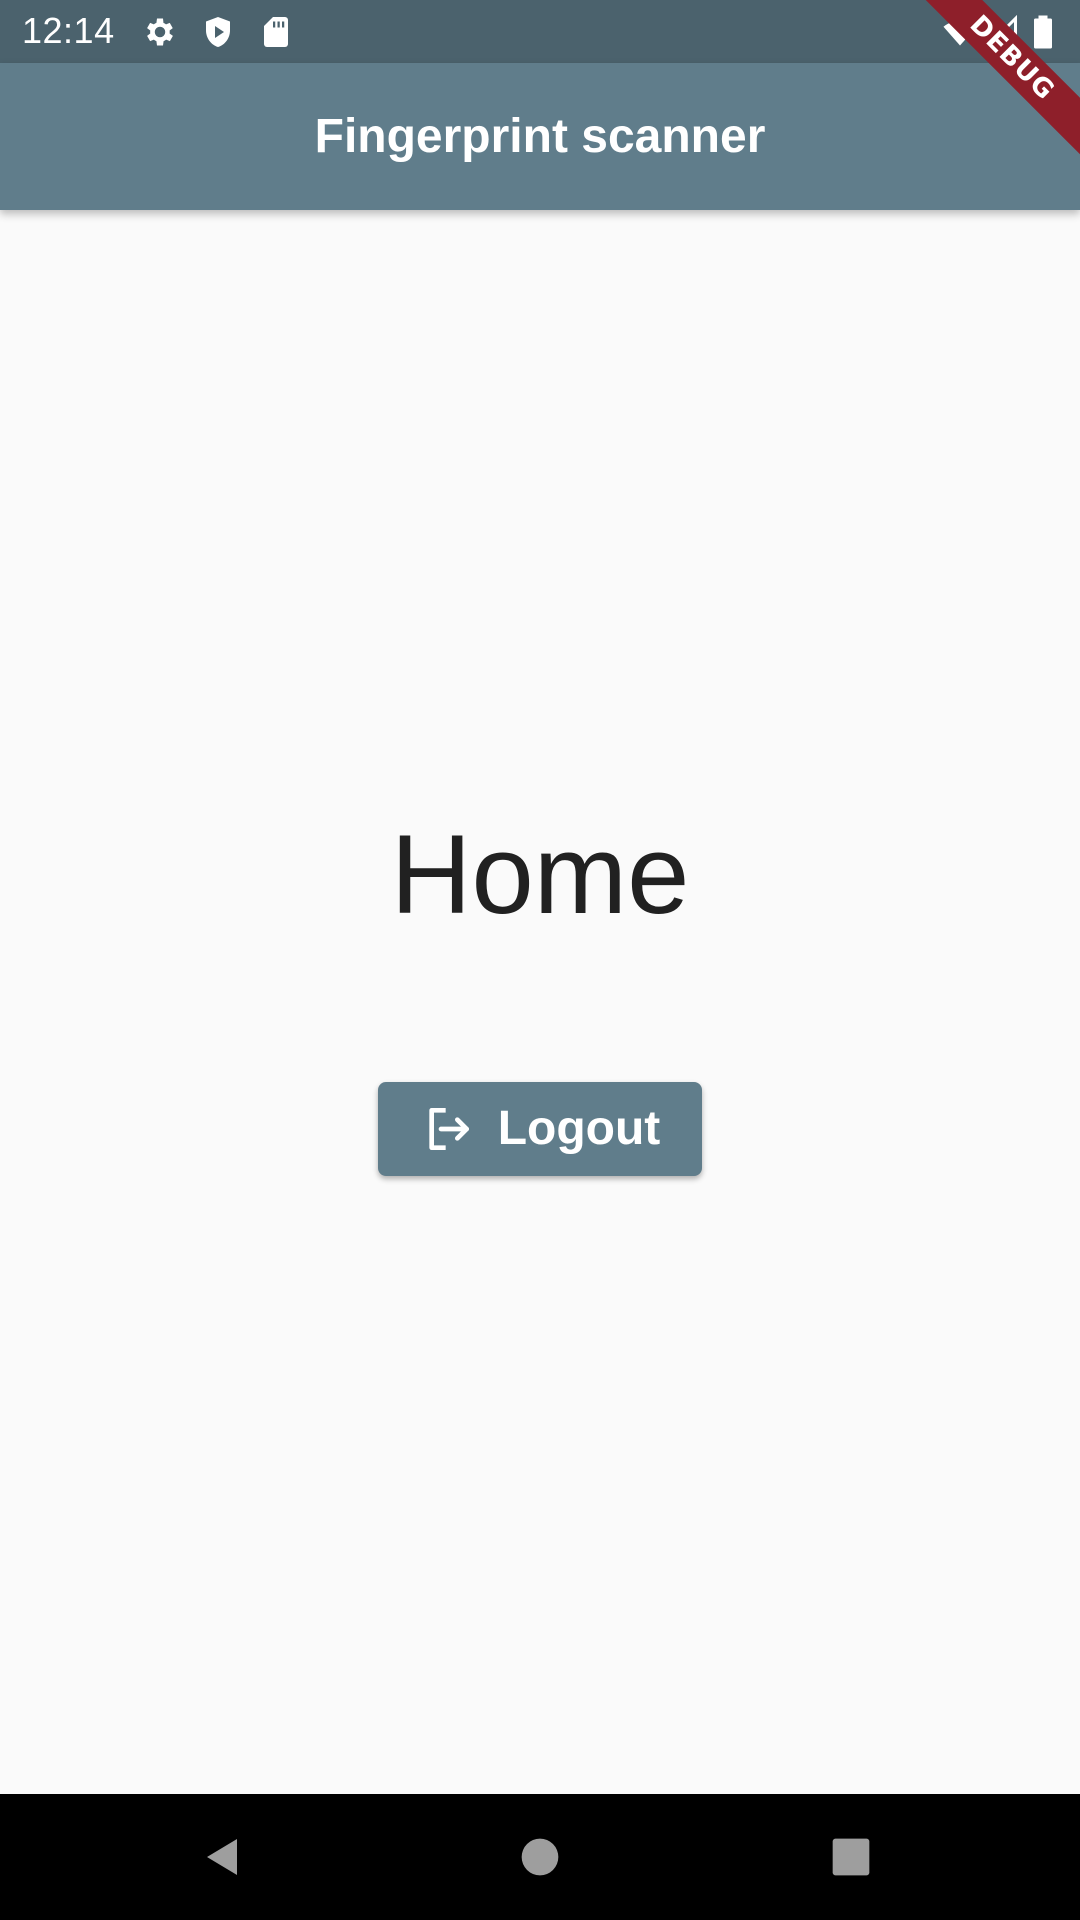 The height and width of the screenshot is (1920, 1080). Describe the element at coordinates (540, 874) in the screenshot. I see `home-heading: Home` at that location.